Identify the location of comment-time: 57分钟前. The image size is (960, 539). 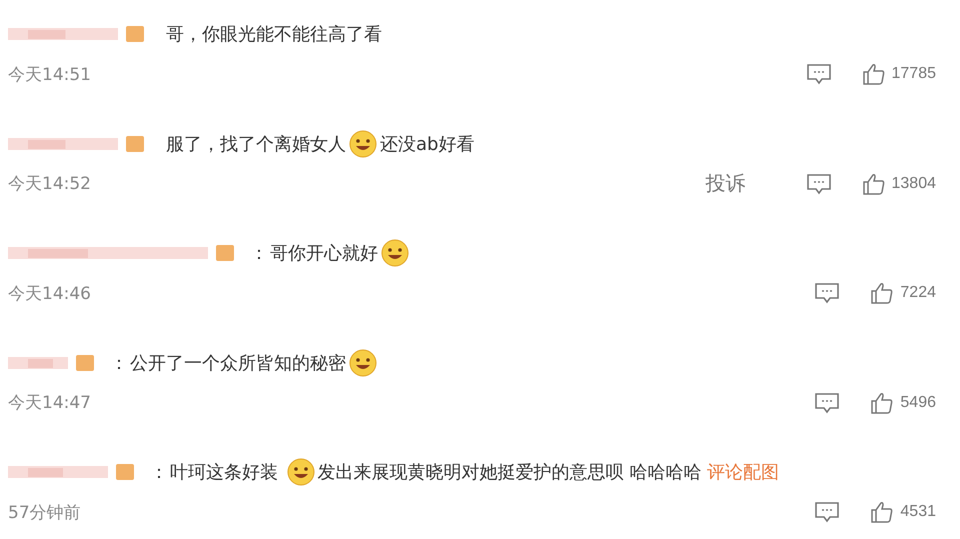
(44, 513).